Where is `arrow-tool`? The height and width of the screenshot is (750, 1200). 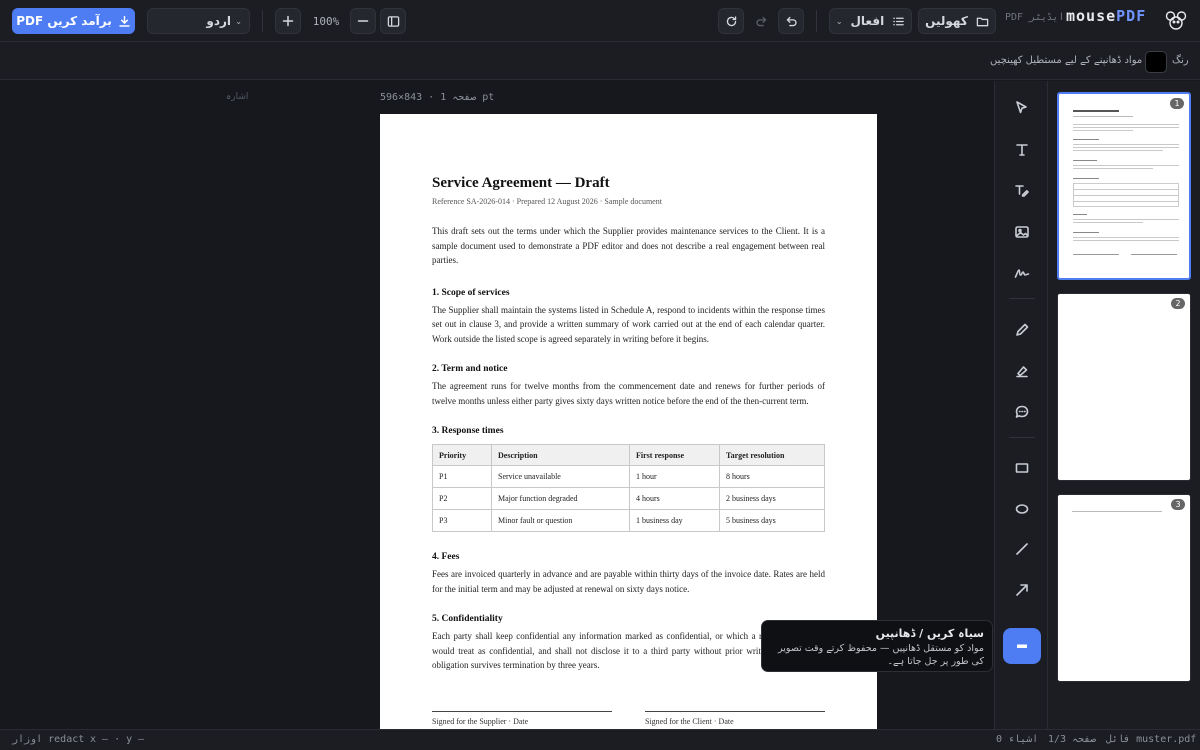
arrow-tool is located at coordinates (1022, 590).